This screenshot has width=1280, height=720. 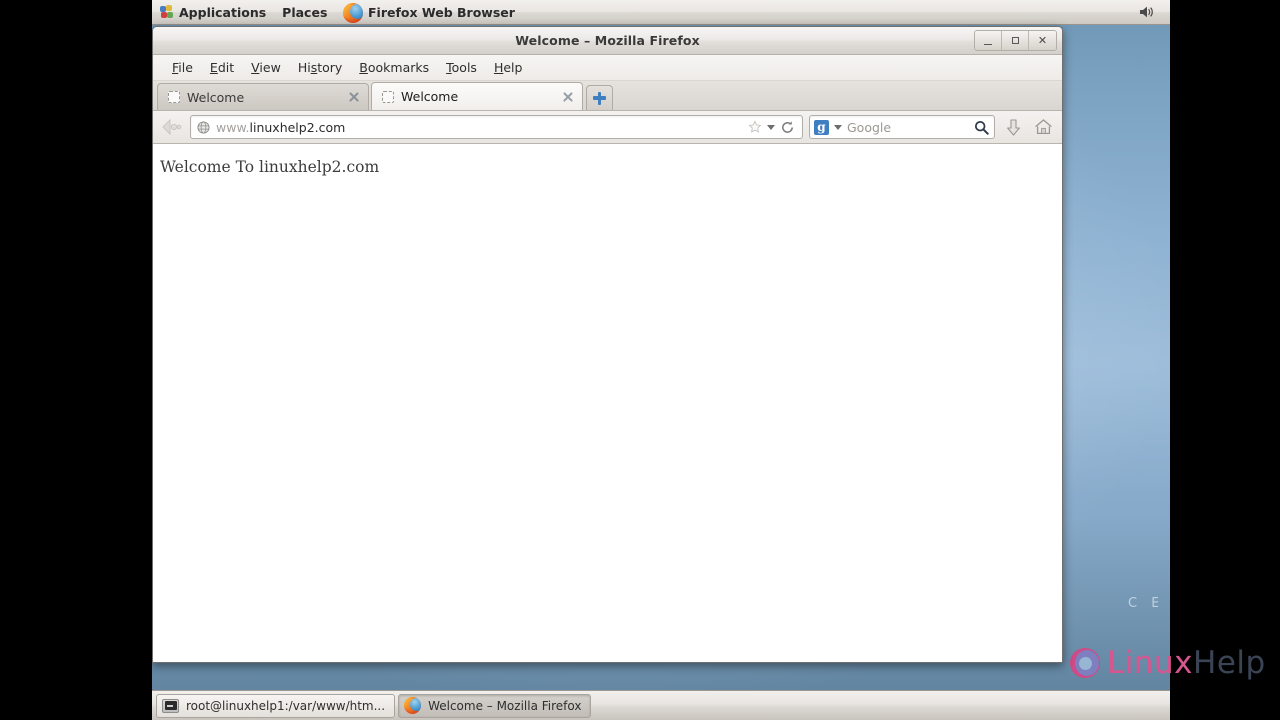 I want to click on maximize-button, so click(x=1015, y=40).